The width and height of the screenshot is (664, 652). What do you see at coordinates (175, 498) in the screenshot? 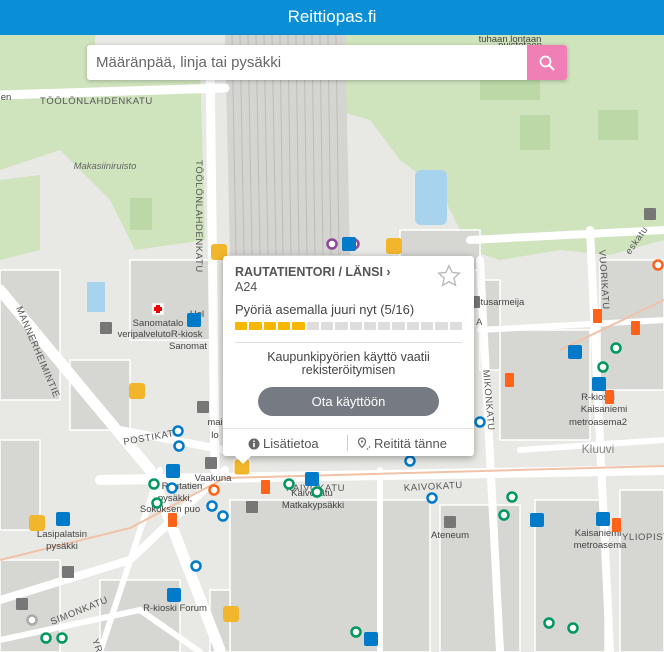
I see `label-pysakki: pysäkki,` at bounding box center [175, 498].